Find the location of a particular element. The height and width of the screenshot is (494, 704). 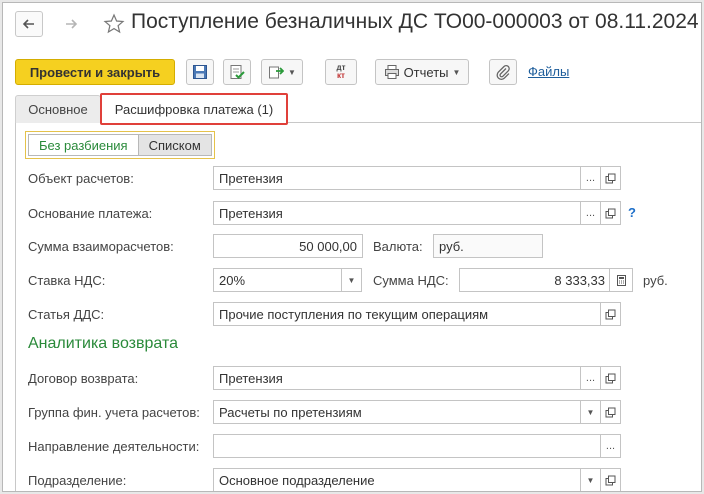

currency-field: руб. is located at coordinates (488, 246).